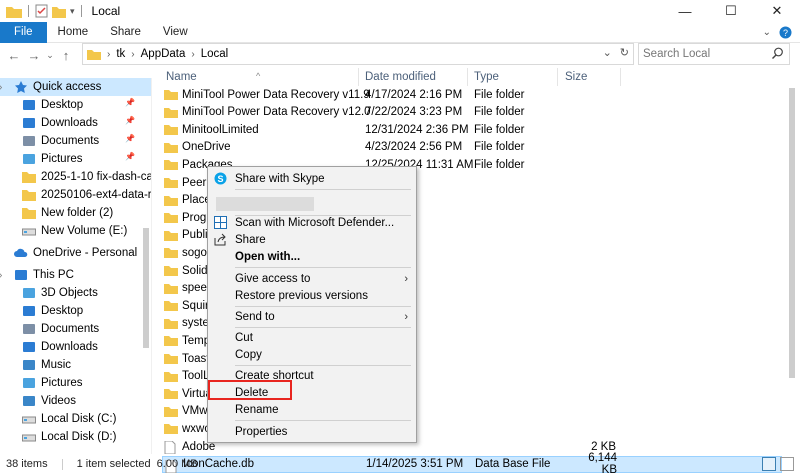 This screenshot has width=800, height=476. Describe the element at coordinates (400, 32) in the screenshot. I see `ribbon-tabs: File Home Share View ⌄ ?` at that location.